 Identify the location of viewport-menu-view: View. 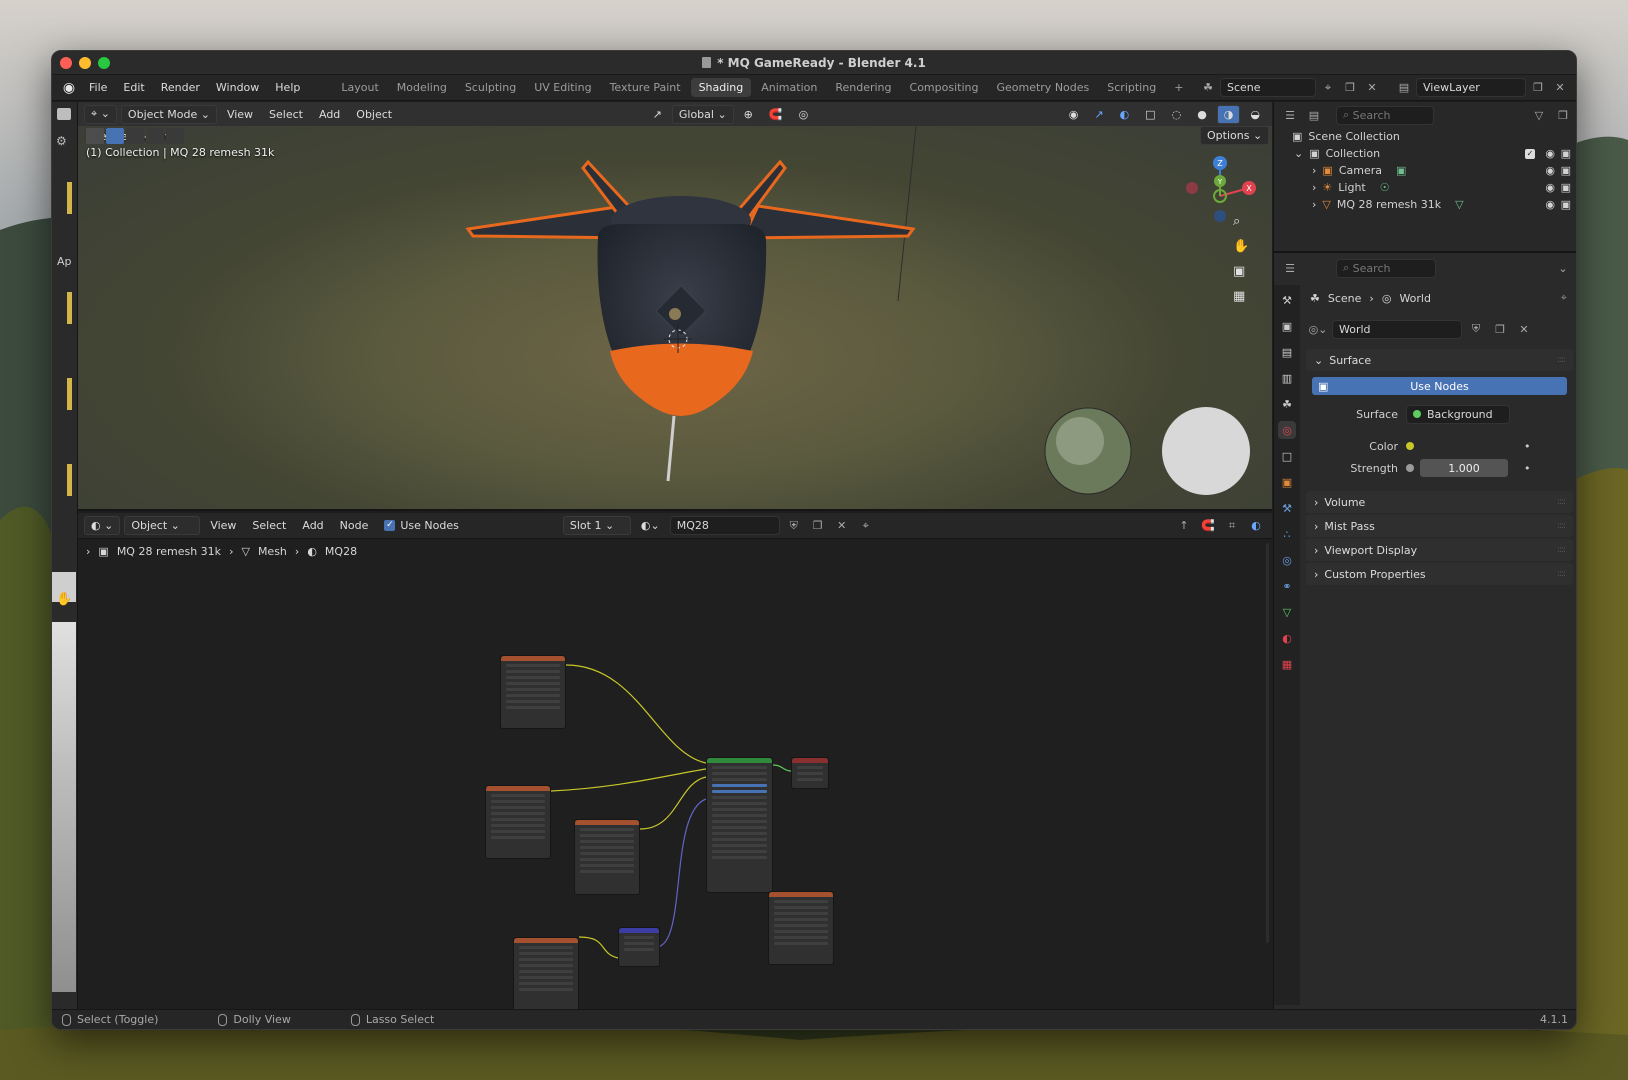
(240, 114).